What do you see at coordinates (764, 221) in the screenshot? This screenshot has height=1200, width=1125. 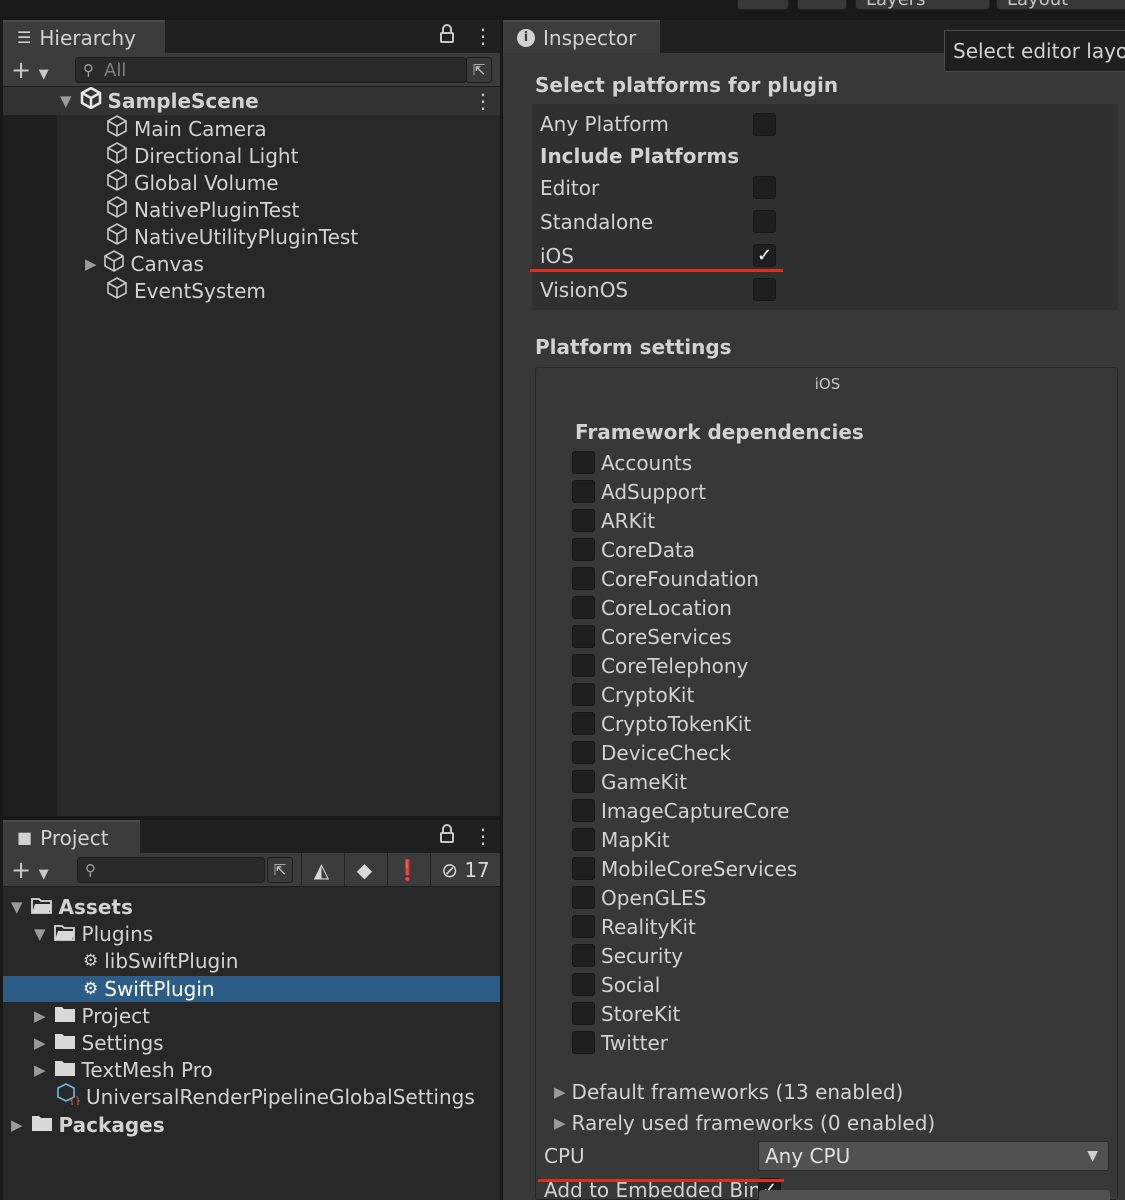 I see `platform-checkbox-standalone` at bounding box center [764, 221].